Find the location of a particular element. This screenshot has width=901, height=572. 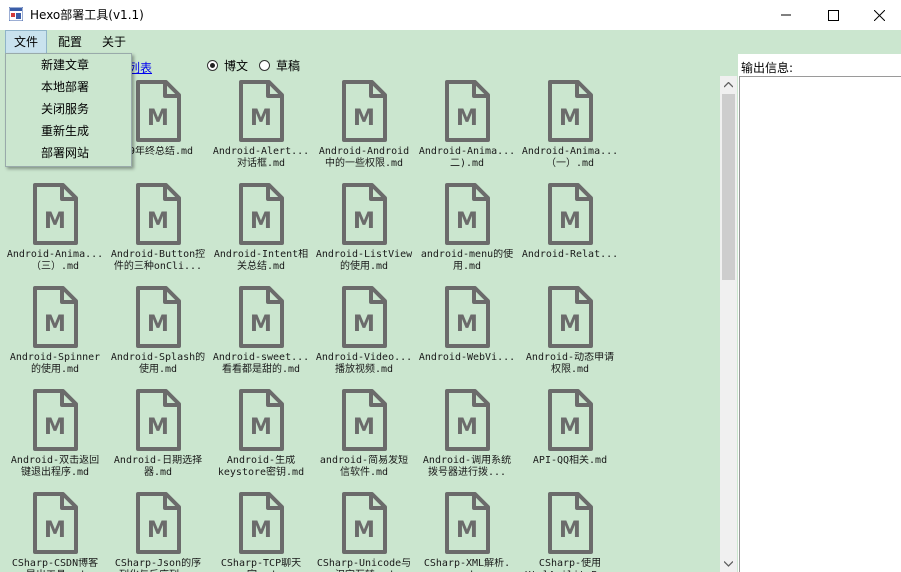

file-item: M Android-Spinner 的使用.md is located at coordinates (55, 336).